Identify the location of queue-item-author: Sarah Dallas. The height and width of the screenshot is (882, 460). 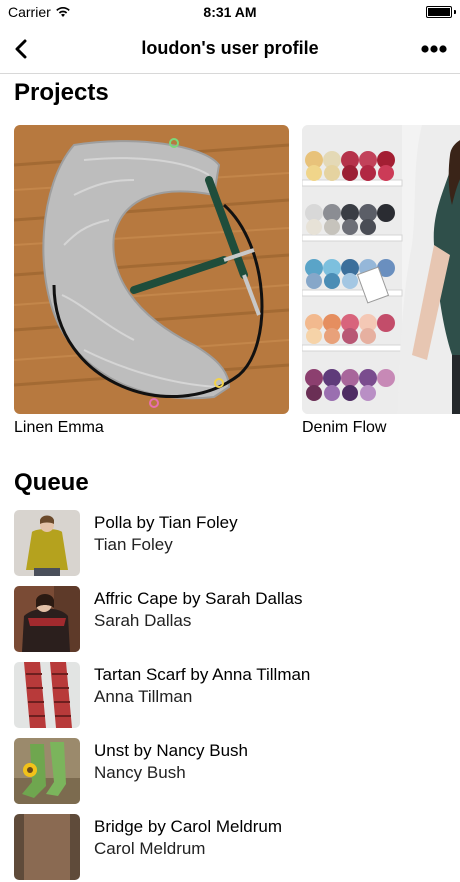
(143, 620).